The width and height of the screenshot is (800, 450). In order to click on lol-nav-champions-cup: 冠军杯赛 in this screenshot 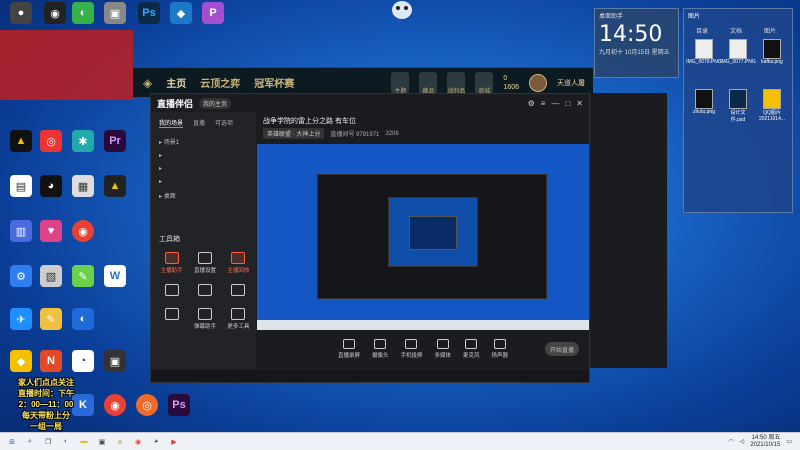, I will do `click(274, 82)`.